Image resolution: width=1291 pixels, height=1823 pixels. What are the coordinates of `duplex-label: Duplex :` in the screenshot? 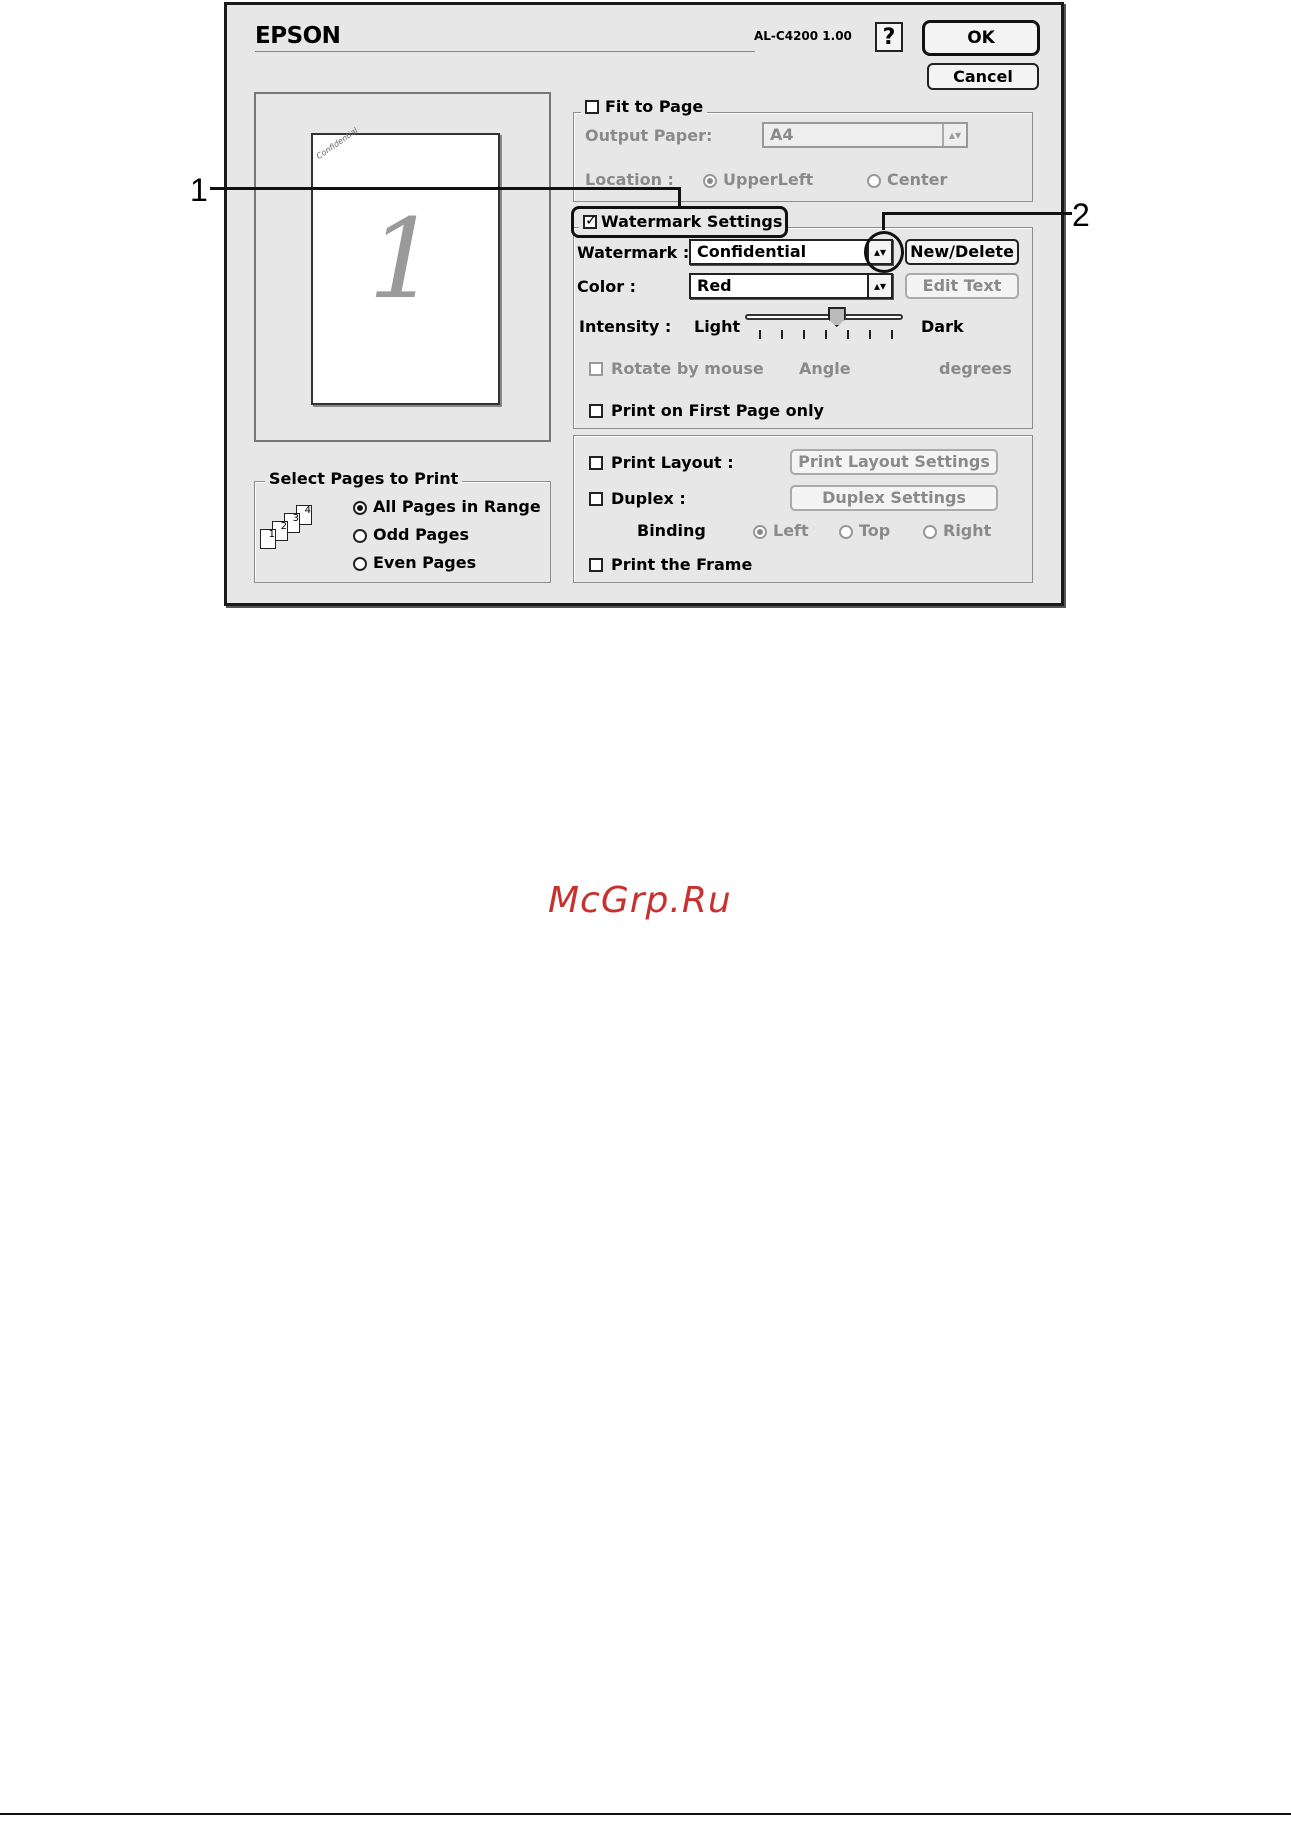 It's located at (648, 498).